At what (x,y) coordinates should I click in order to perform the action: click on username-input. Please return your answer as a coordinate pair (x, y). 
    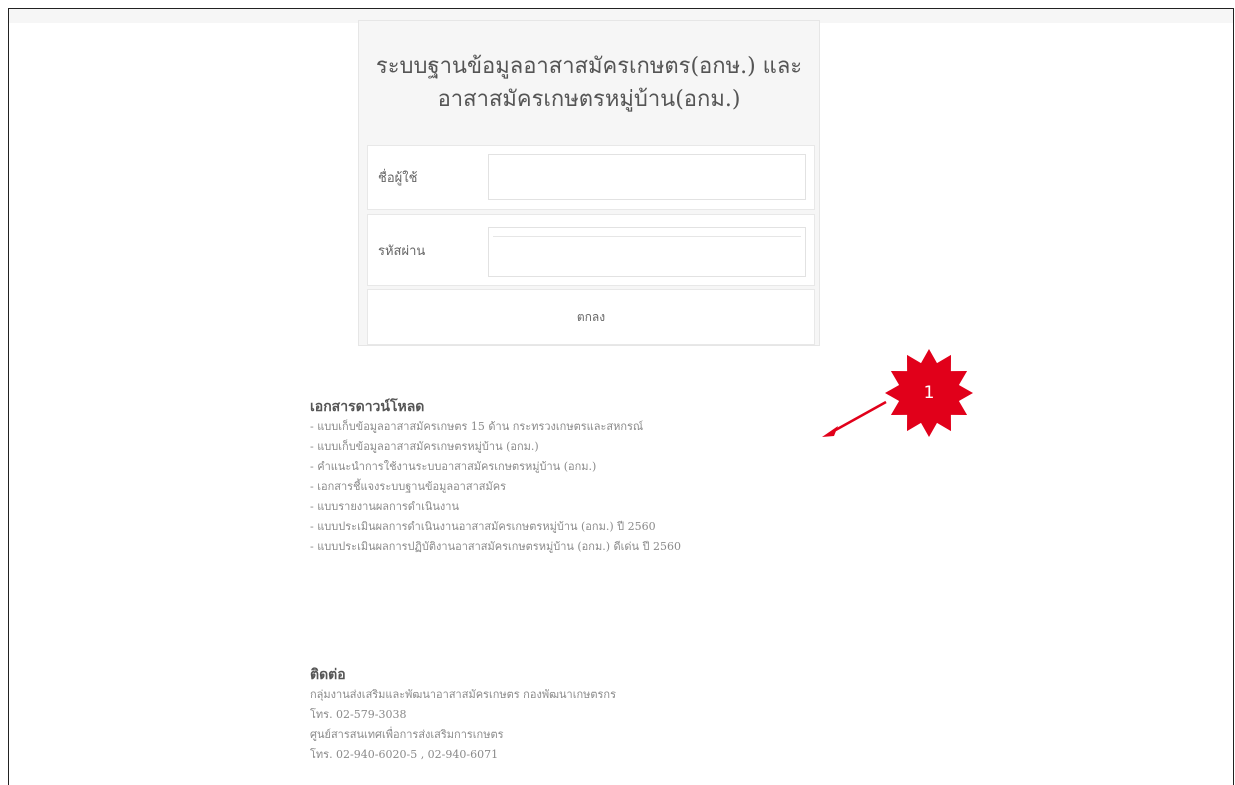
    Looking at the image, I should click on (647, 177).